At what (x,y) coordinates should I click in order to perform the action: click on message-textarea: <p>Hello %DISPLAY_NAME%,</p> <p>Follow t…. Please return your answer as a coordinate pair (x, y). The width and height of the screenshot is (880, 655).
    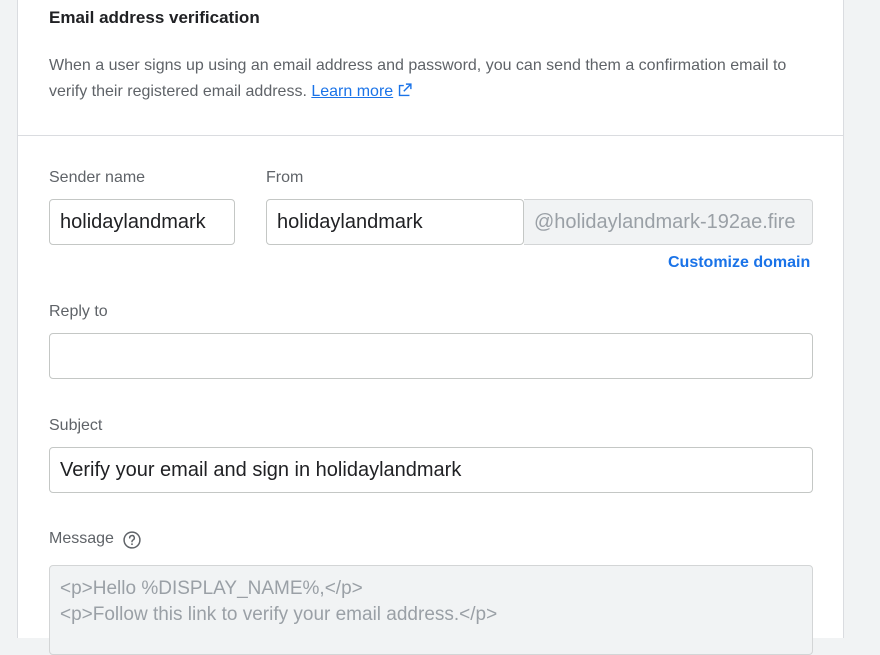
    Looking at the image, I should click on (431, 610).